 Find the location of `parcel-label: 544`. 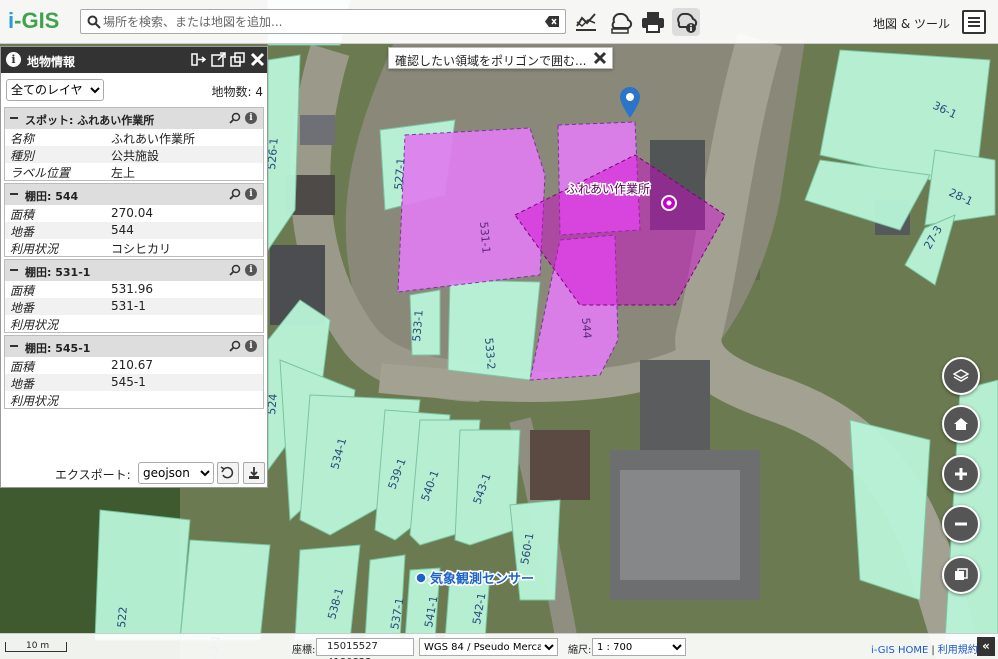

parcel-label: 544 is located at coordinates (586, 328).